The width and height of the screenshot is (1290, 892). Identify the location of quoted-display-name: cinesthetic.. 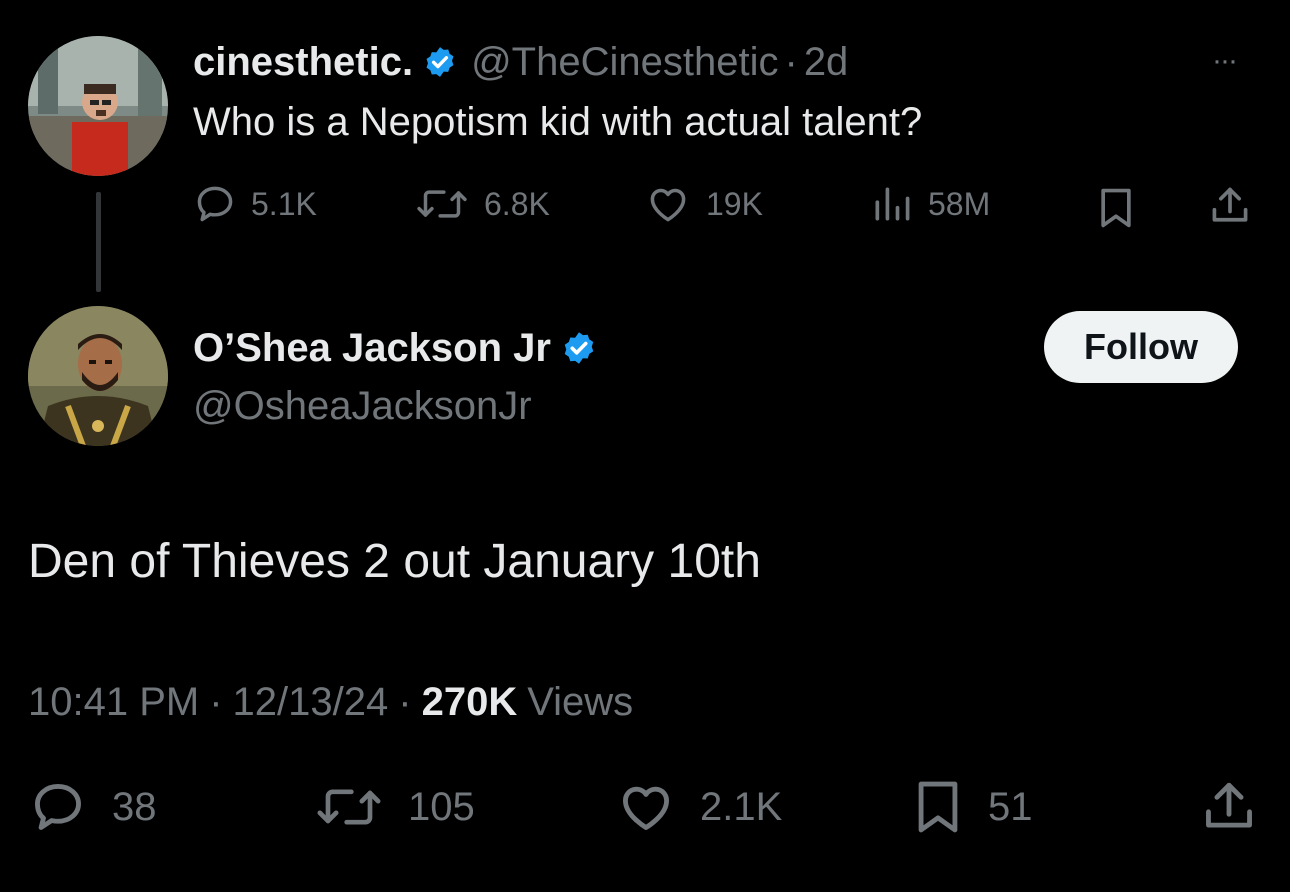
(303, 62).